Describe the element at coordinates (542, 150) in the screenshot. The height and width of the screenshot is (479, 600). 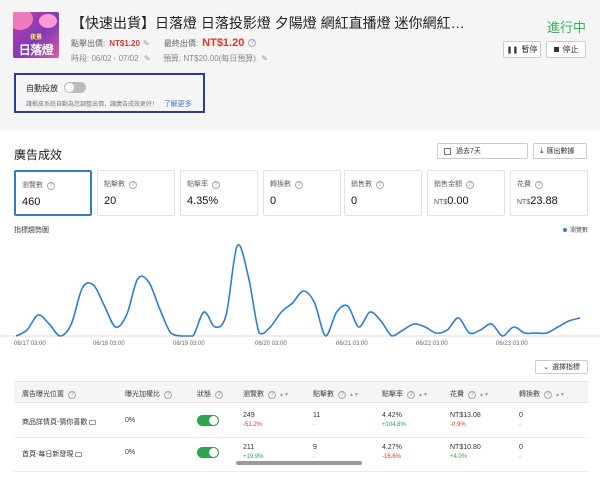
I see `download-icon: ⤓` at that location.